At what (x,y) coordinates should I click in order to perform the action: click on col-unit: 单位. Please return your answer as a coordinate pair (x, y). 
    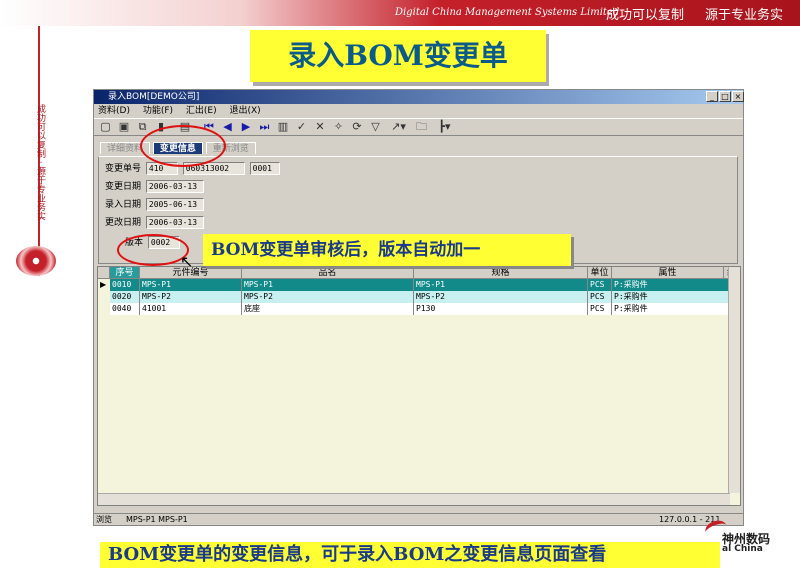
    Looking at the image, I should click on (600, 273).